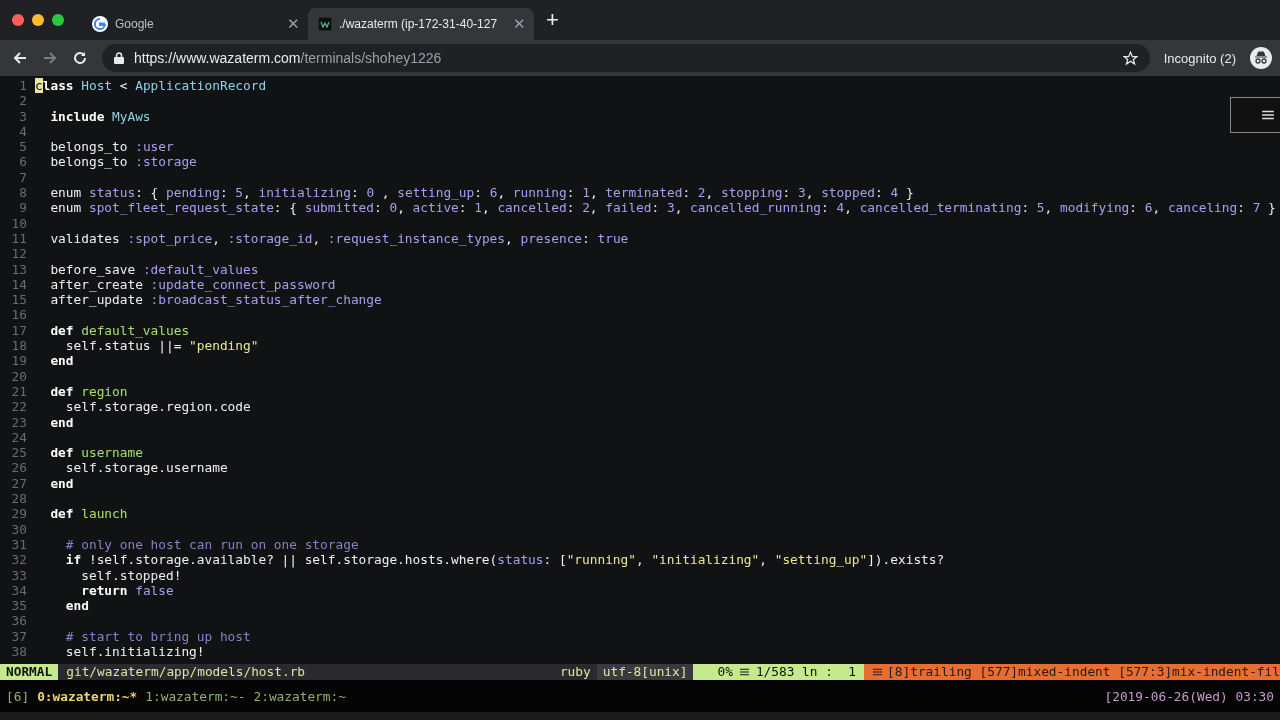 Image resolution: width=1280 pixels, height=720 pixels. I want to click on line-number: 32, so click(19, 560).